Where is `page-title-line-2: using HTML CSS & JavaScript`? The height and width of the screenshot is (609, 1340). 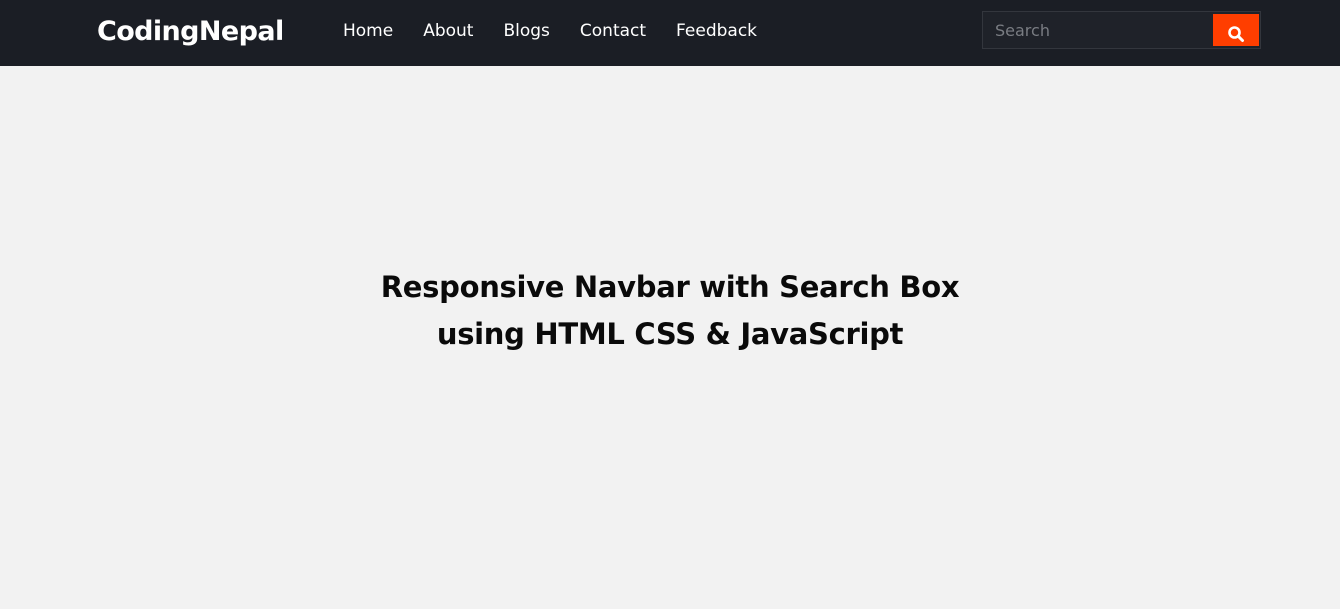
page-title-line-2: using HTML CSS & JavaScript is located at coordinates (670, 334).